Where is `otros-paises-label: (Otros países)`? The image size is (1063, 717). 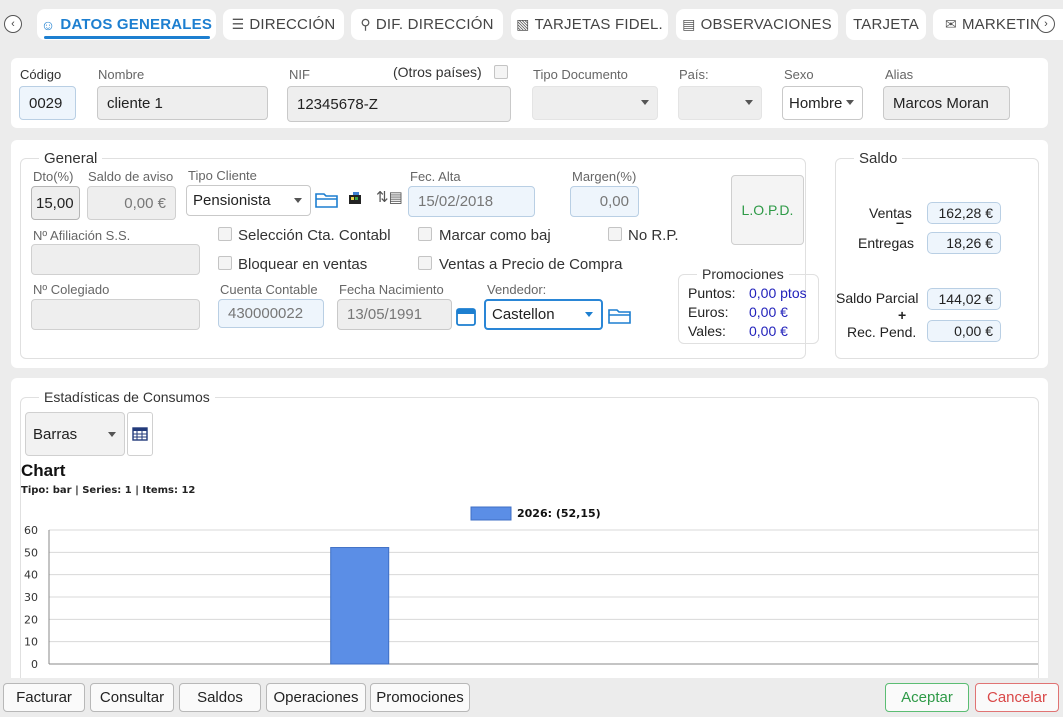
otros-paises-label: (Otros países) is located at coordinates (437, 72).